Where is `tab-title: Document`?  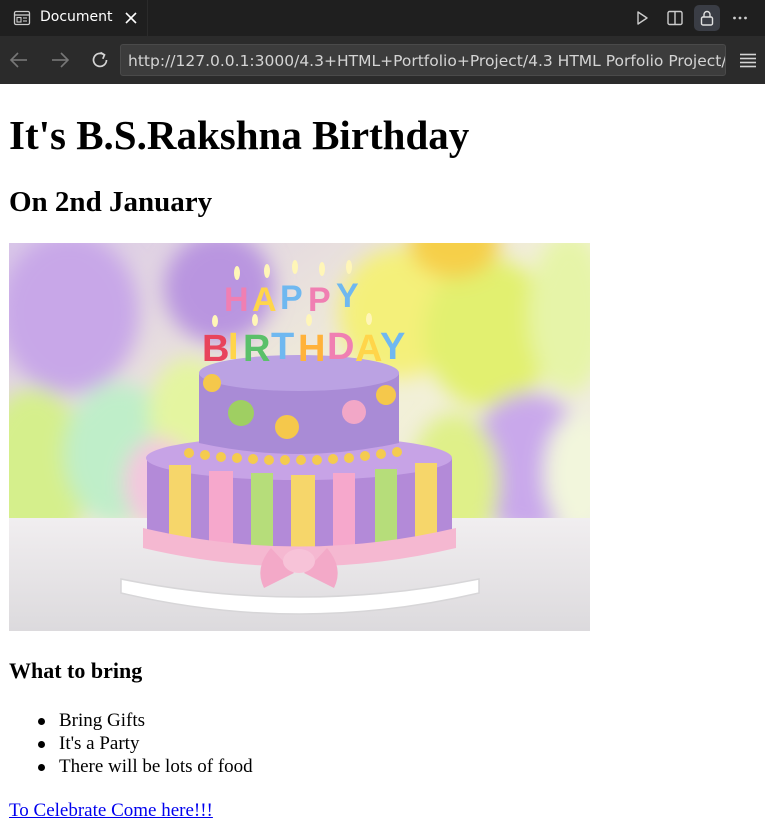
tab-title: Document is located at coordinates (76, 17).